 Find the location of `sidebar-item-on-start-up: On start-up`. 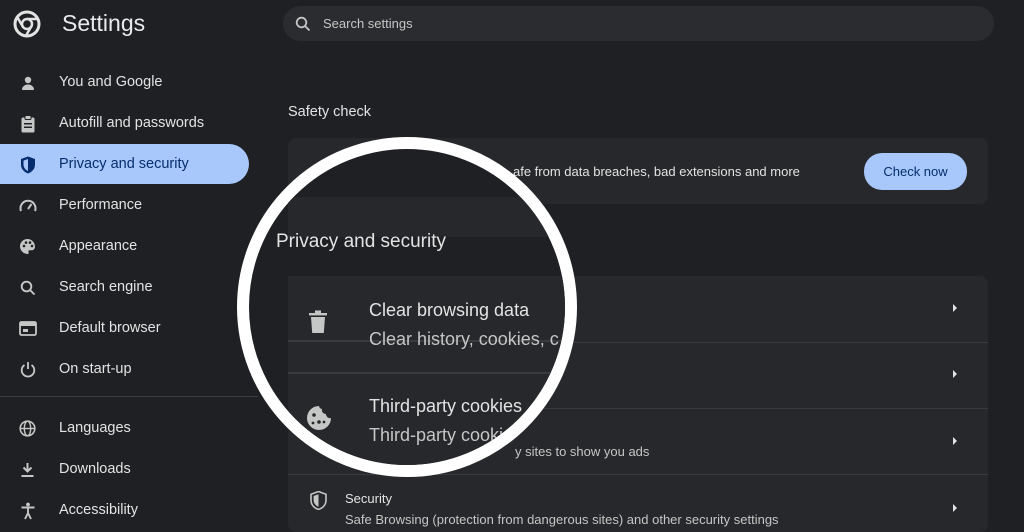

sidebar-item-on-start-up: On start-up is located at coordinates (124, 369).